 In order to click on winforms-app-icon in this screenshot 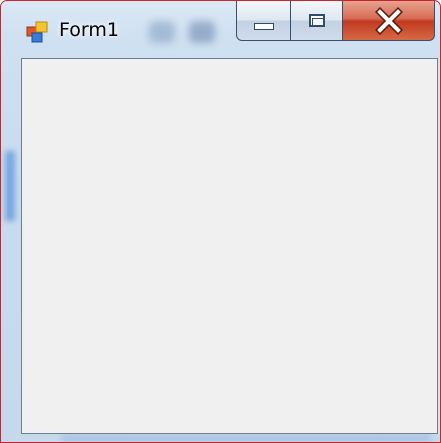, I will do `click(37, 32)`.